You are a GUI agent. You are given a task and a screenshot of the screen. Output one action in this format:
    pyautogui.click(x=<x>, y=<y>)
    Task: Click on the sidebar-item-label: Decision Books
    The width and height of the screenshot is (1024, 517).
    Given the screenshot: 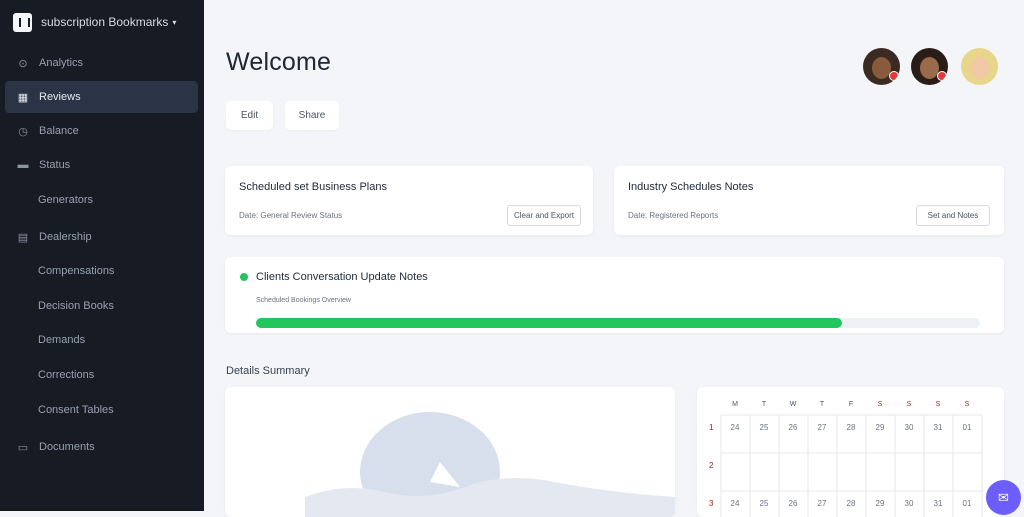 What is the action you would take?
    pyautogui.click(x=76, y=306)
    